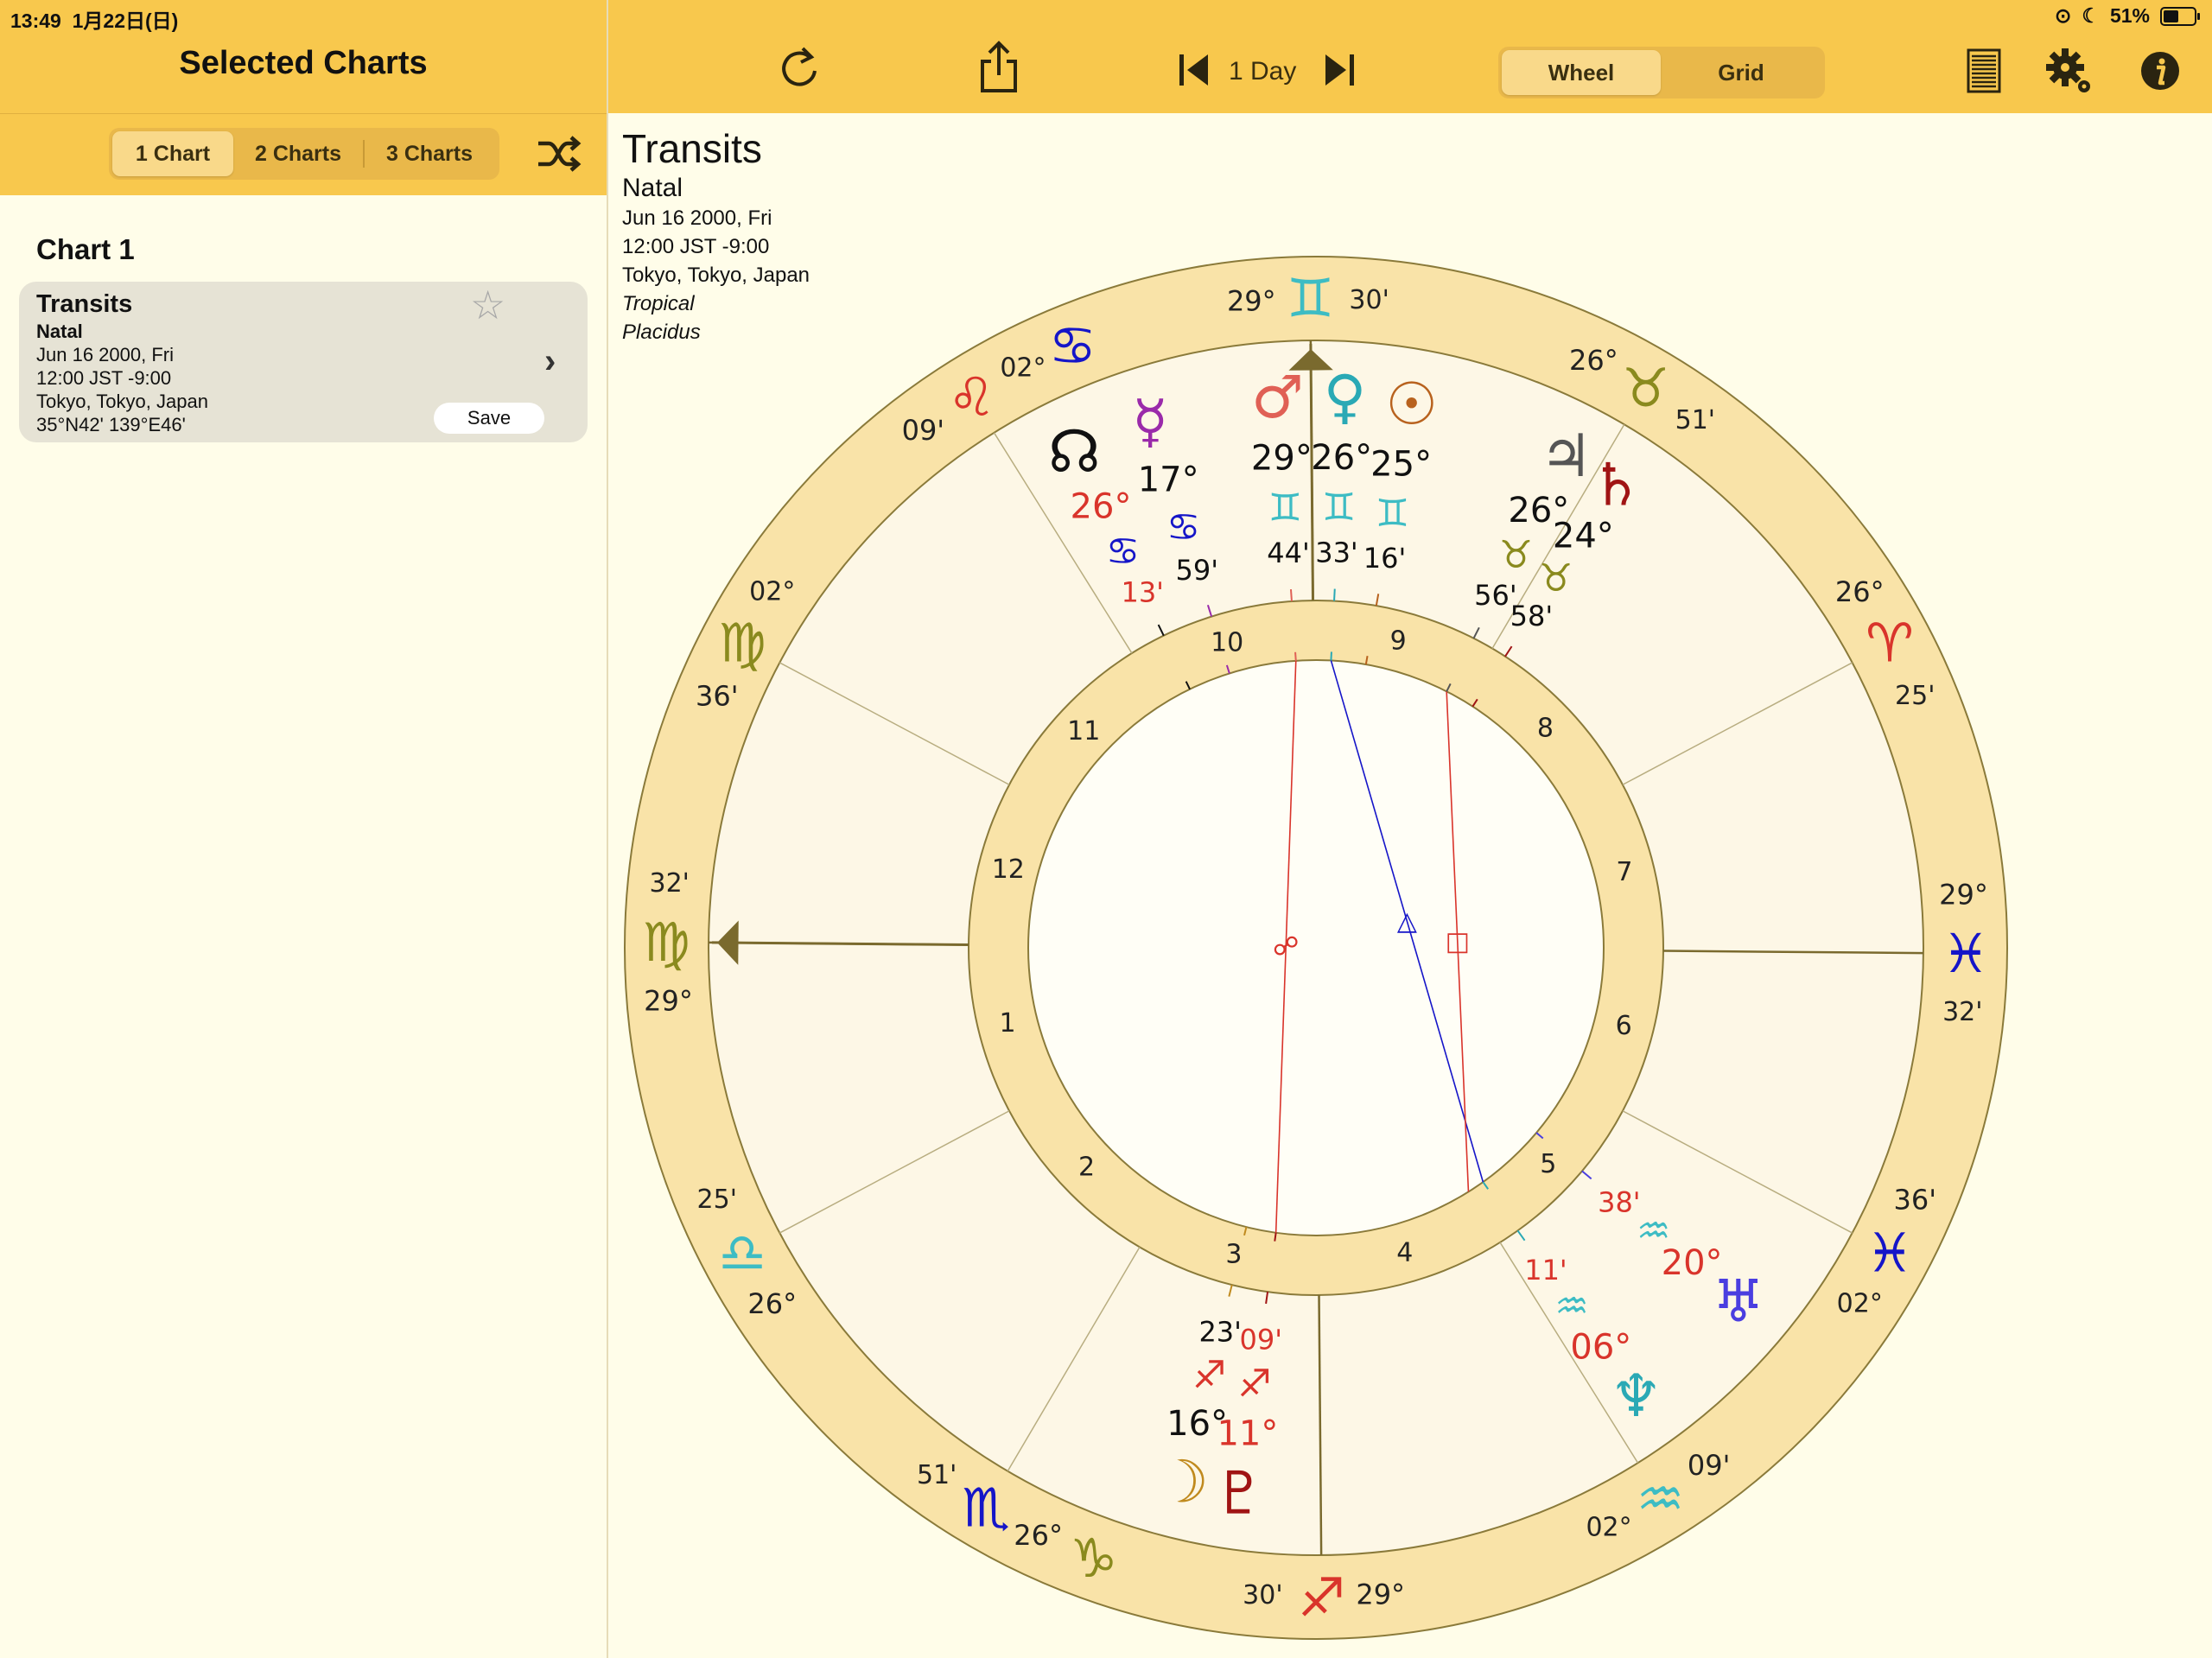 Image resolution: width=2212 pixels, height=1658 pixels. I want to click on aspect-symbol: △, so click(1407, 921).